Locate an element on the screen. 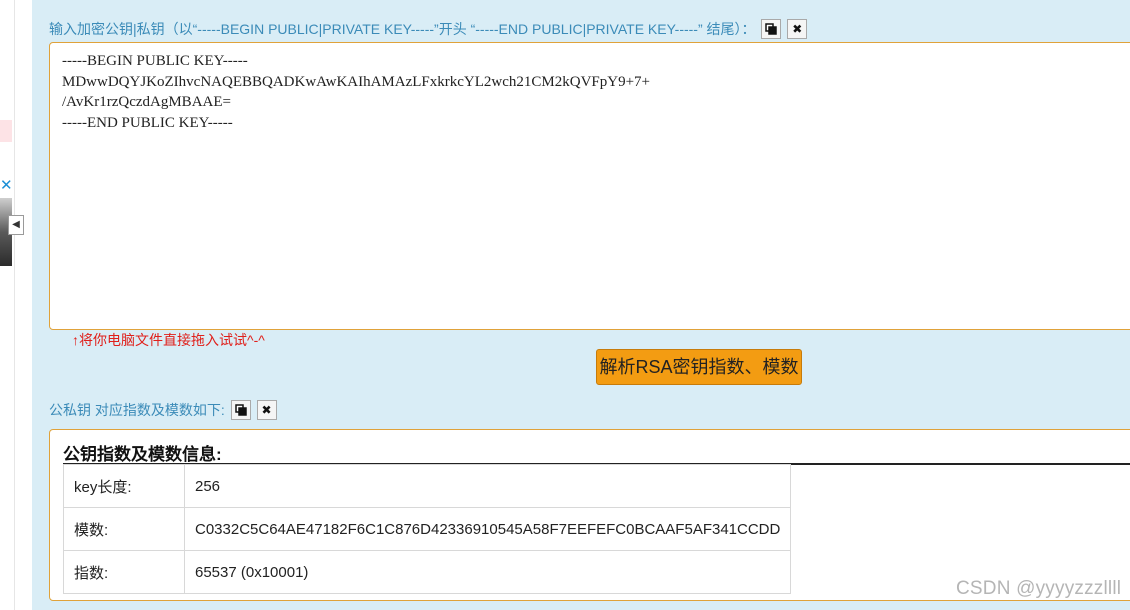  output-label: 公私钥 对应指数及模数如下: is located at coordinates (137, 410).